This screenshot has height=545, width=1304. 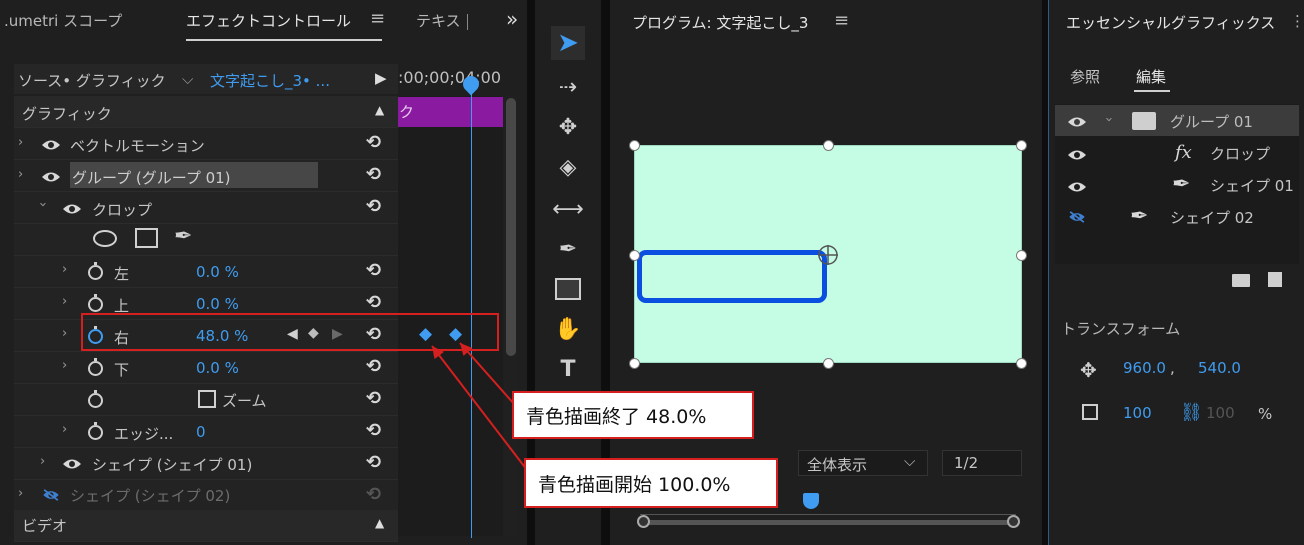 I want to click on callout-end: 青色描画終了 48.0%, so click(x=633, y=415).